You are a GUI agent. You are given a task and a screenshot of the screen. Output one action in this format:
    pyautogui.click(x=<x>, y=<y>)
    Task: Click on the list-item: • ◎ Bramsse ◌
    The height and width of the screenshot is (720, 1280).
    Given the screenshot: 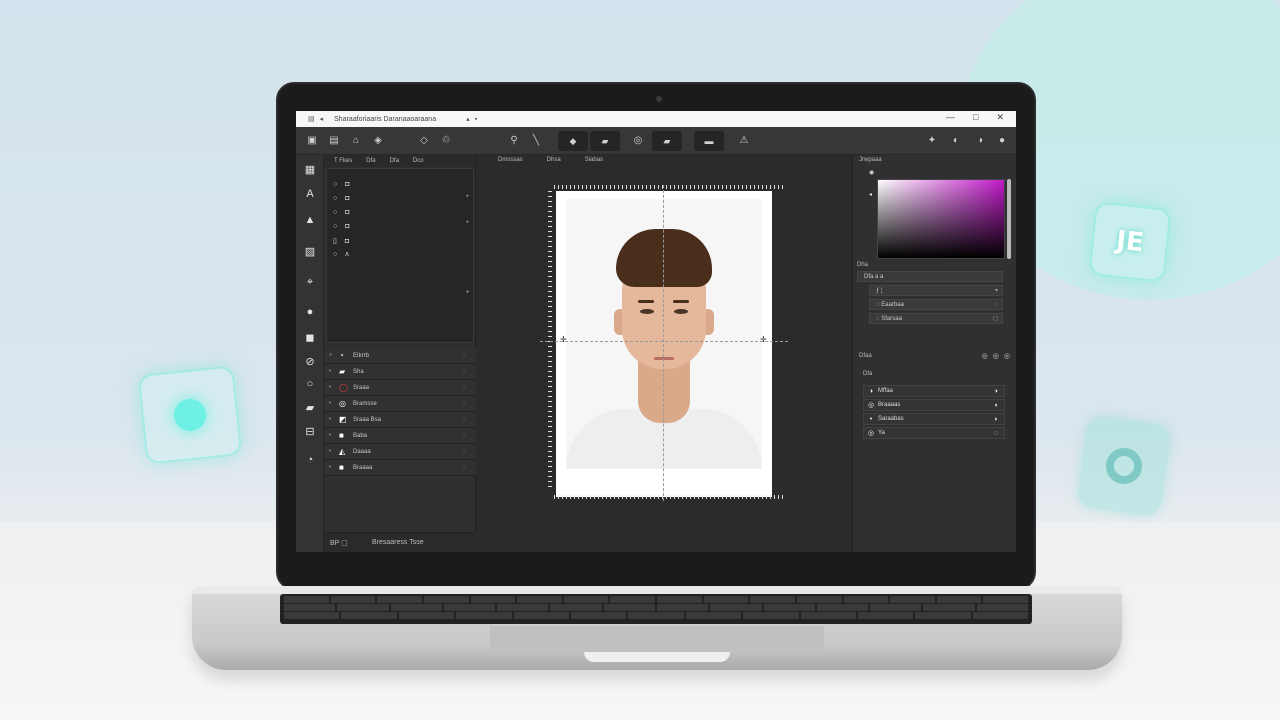 What is the action you would take?
    pyautogui.click(x=400, y=404)
    